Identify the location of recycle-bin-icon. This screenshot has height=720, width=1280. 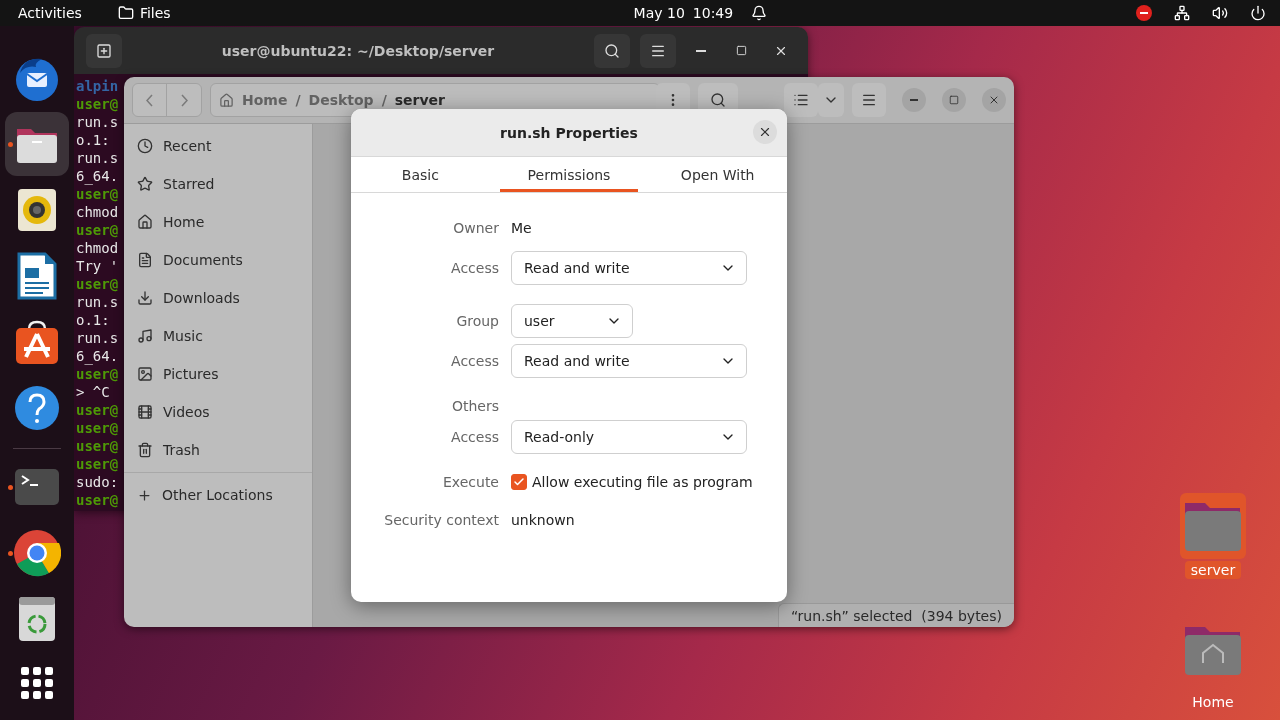
(37, 619).